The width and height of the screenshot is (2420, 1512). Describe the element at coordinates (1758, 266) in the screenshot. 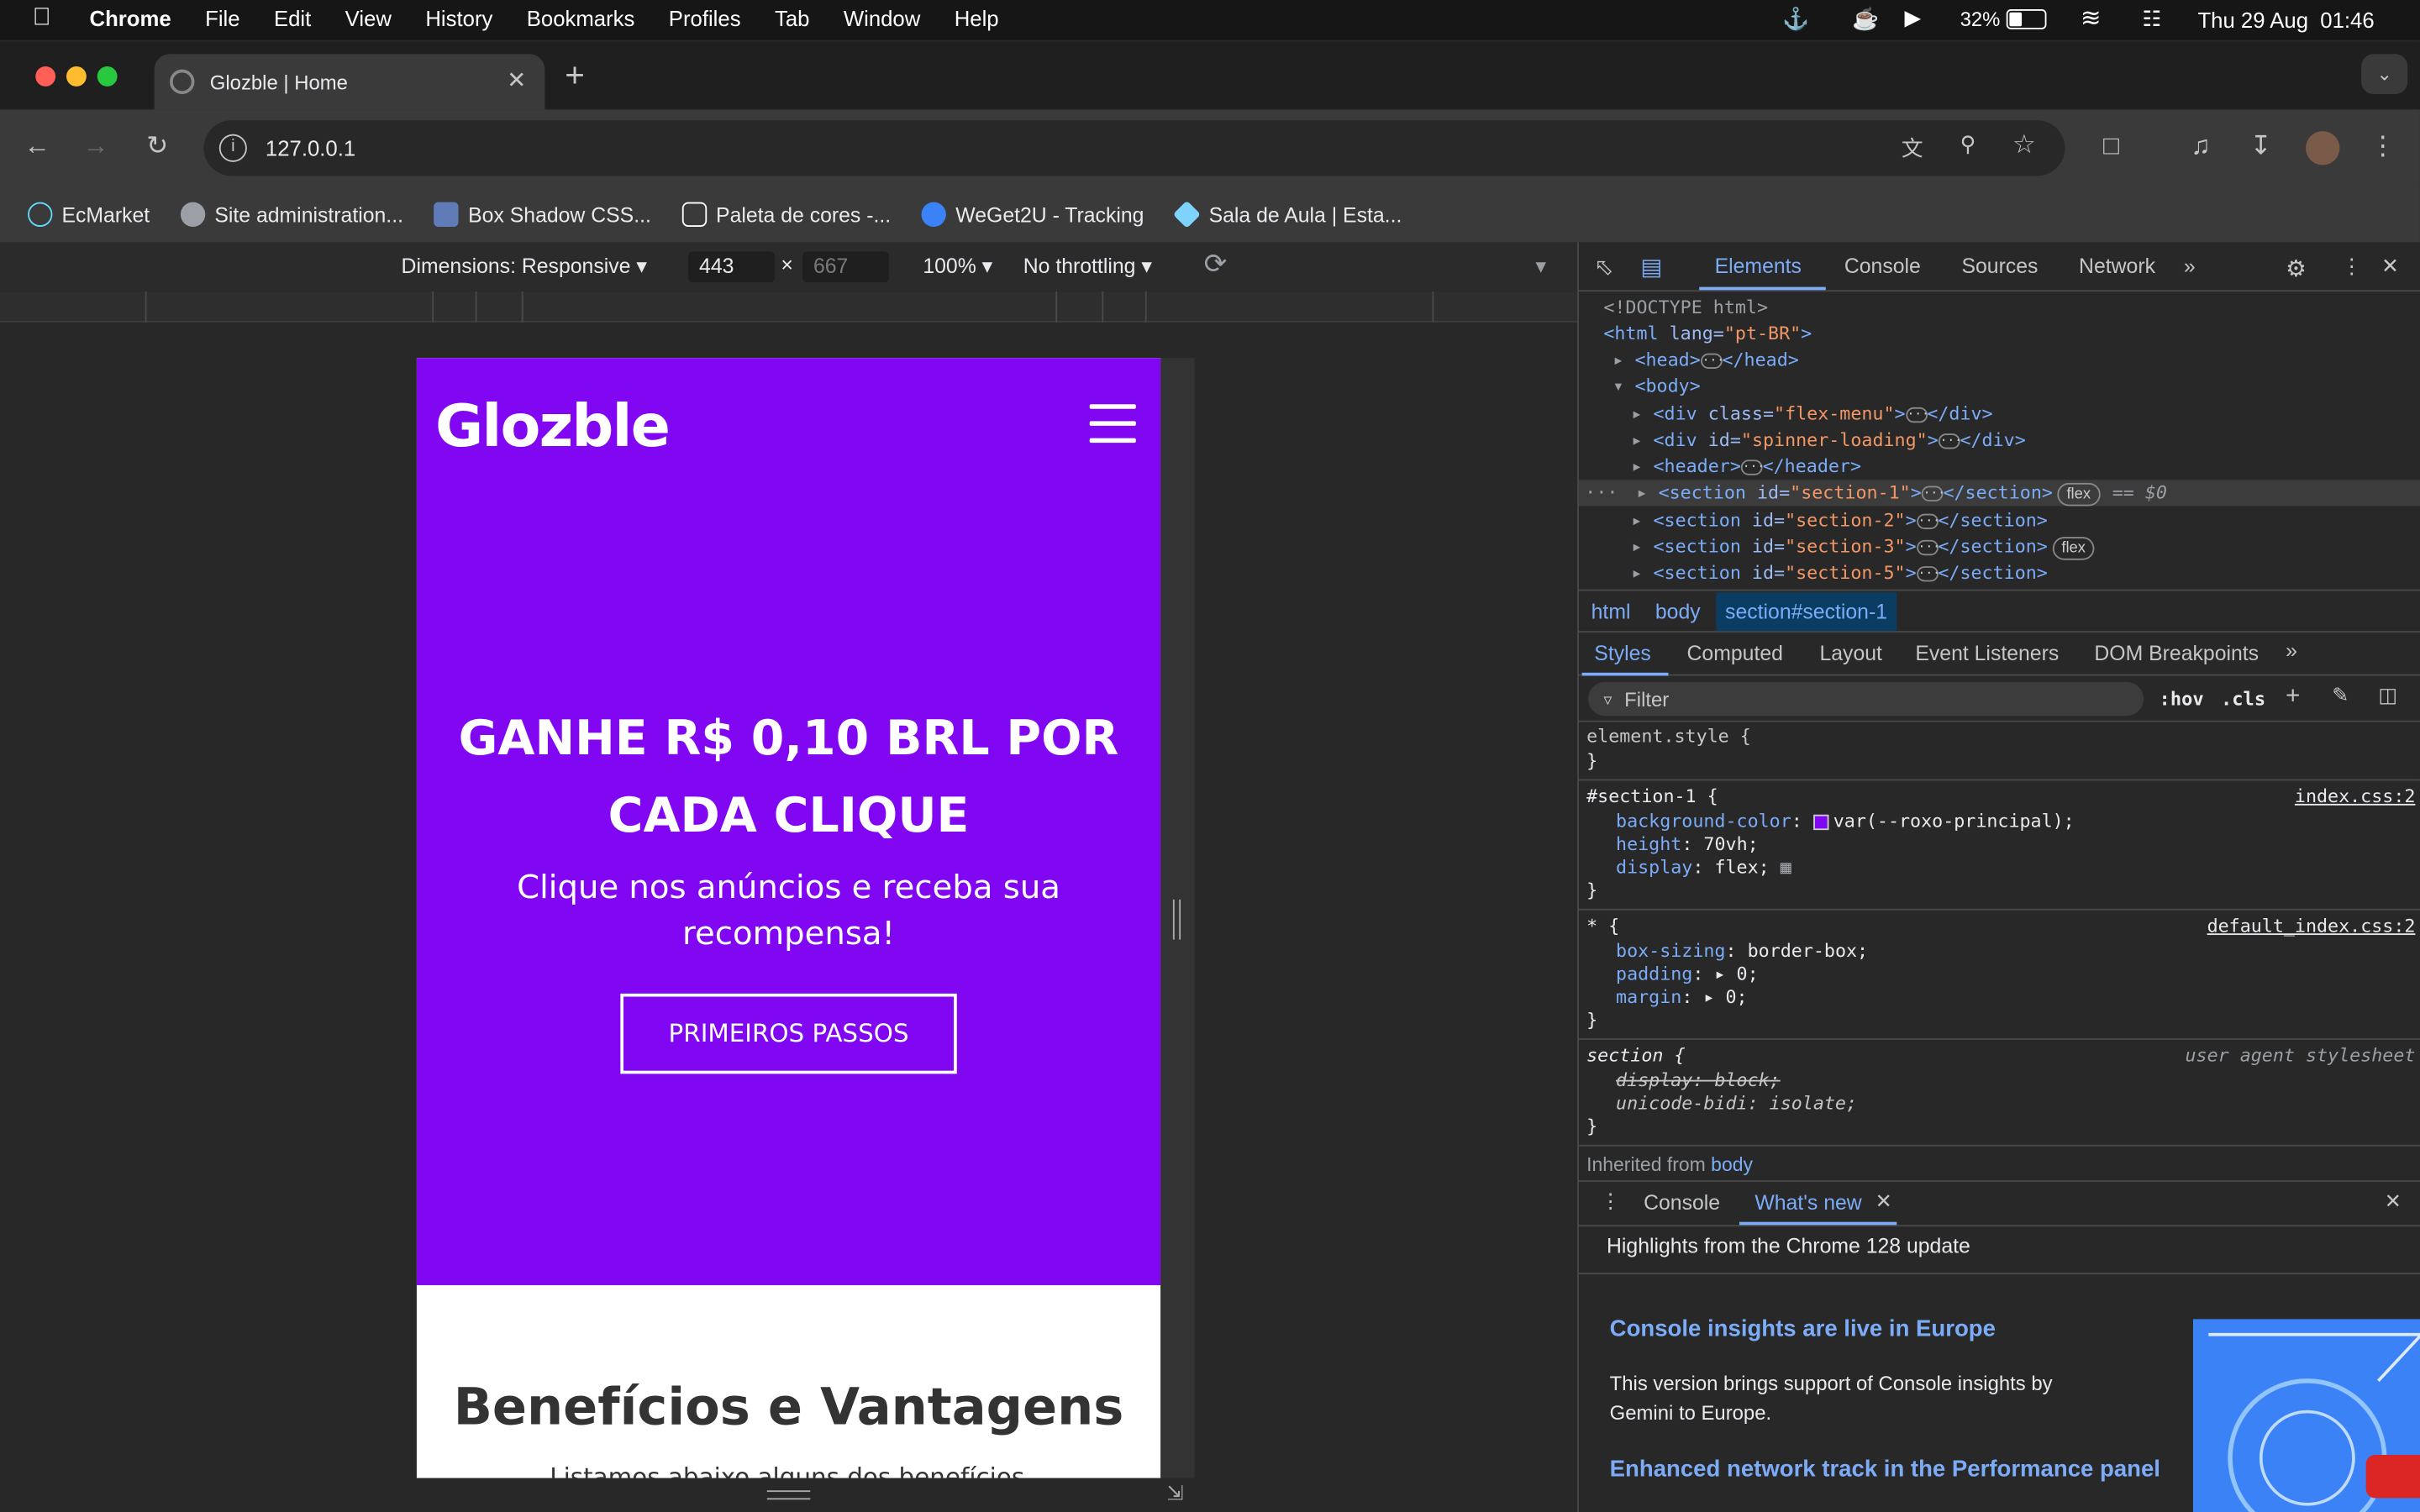

I see `tab-elements: Elements` at that location.